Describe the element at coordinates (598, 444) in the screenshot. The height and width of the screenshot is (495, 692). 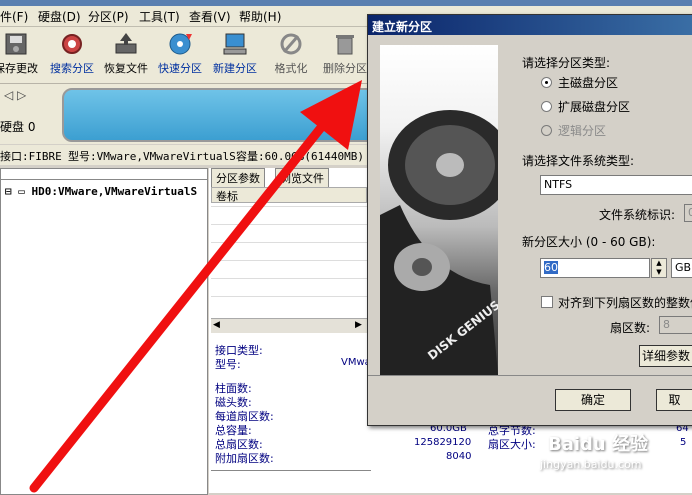
I see `baidu-watermark: Baidu 经验` at that location.